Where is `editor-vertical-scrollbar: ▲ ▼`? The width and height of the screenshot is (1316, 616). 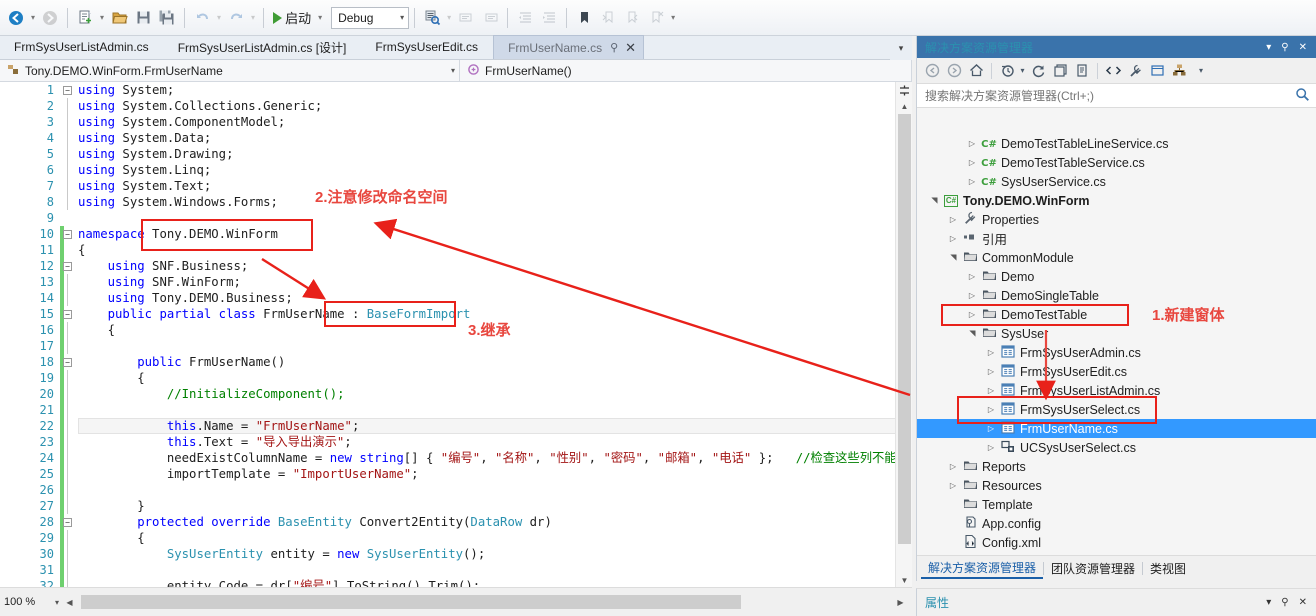
editor-vertical-scrollbar: ▲ ▼ is located at coordinates (903, 334).